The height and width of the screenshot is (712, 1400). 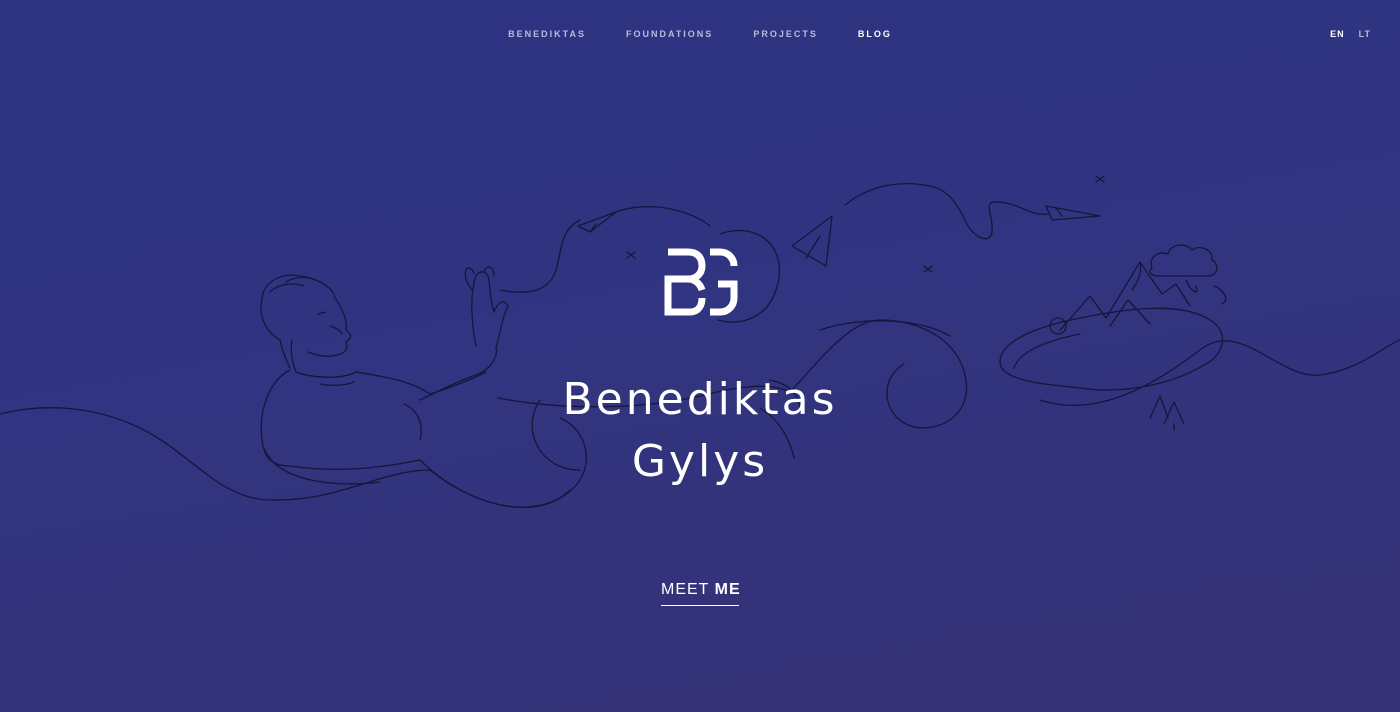 I want to click on language-lt: LT, so click(x=1365, y=34).